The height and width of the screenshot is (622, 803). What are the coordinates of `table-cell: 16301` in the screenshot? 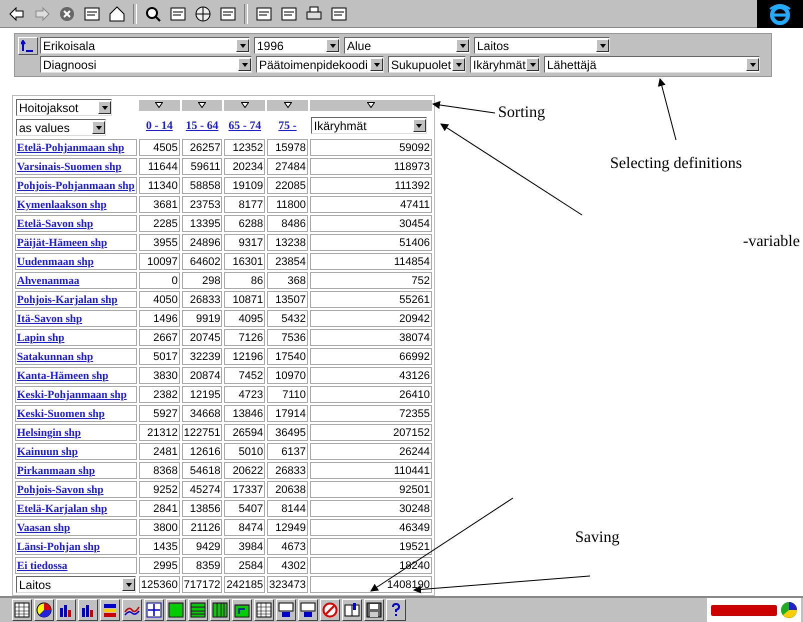 It's located at (245, 261).